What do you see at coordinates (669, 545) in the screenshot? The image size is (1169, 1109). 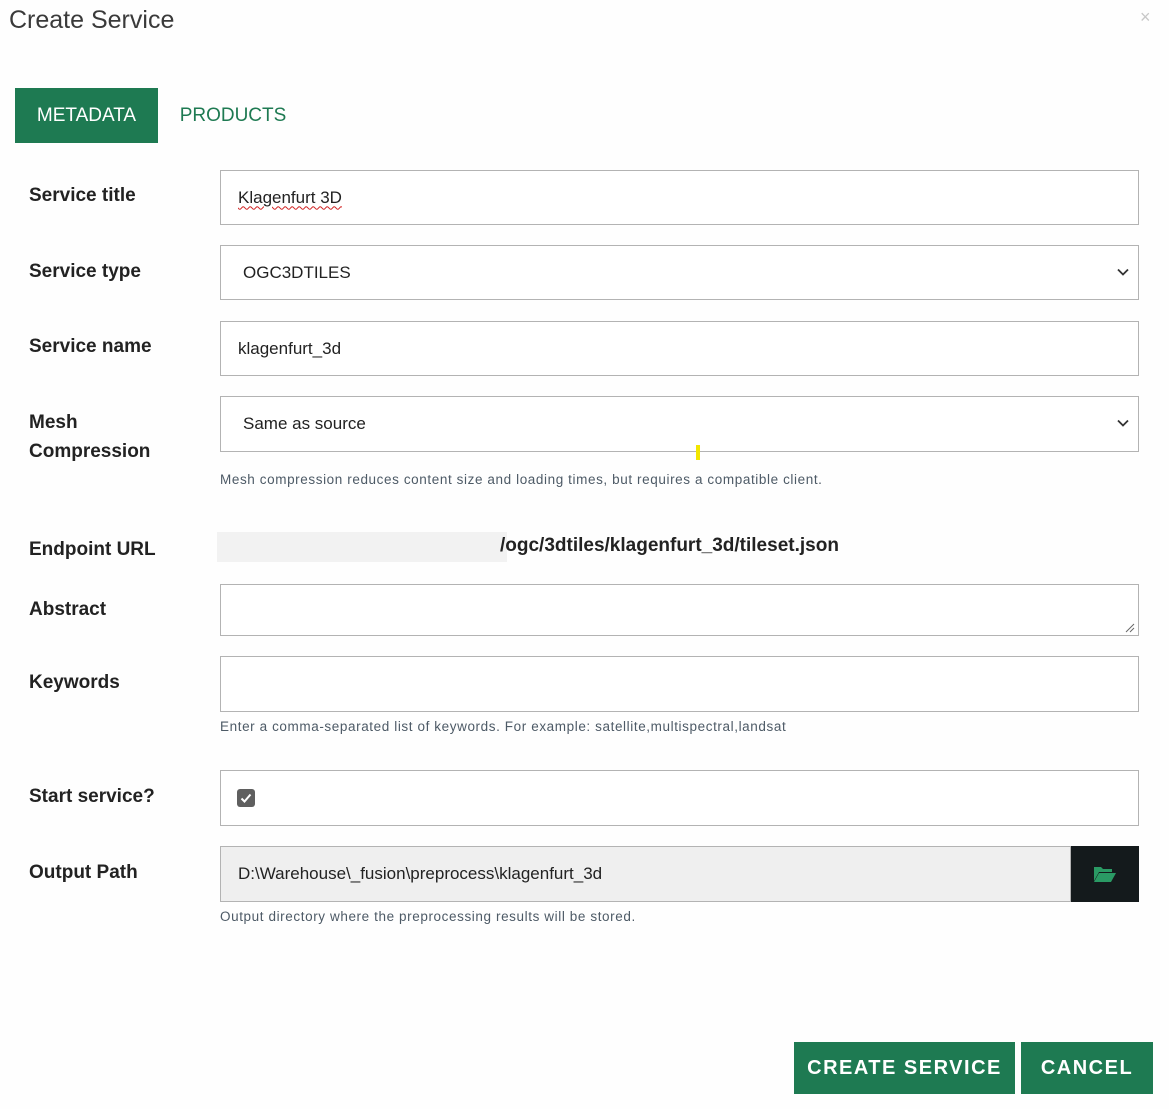 I see `endpoint-url-value: /ogc/3dtiles/klagenfurt_3d/tileset.json` at bounding box center [669, 545].